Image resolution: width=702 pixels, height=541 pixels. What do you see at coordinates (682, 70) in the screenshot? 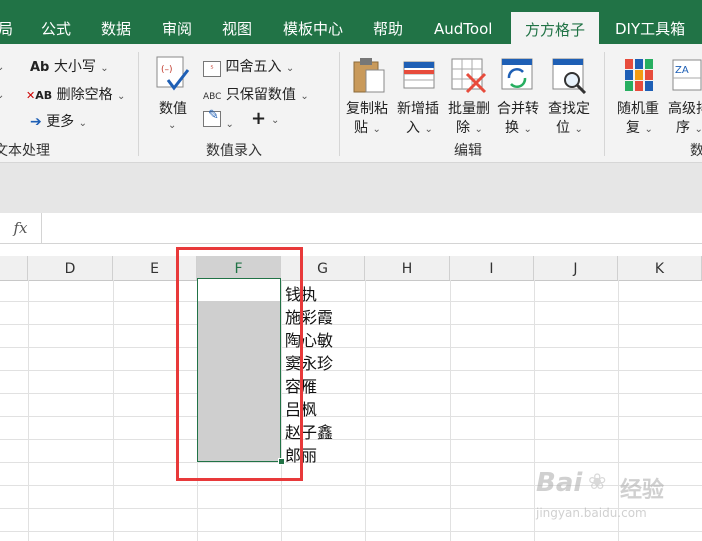
I see `svg-text: ZA` at bounding box center [682, 70].